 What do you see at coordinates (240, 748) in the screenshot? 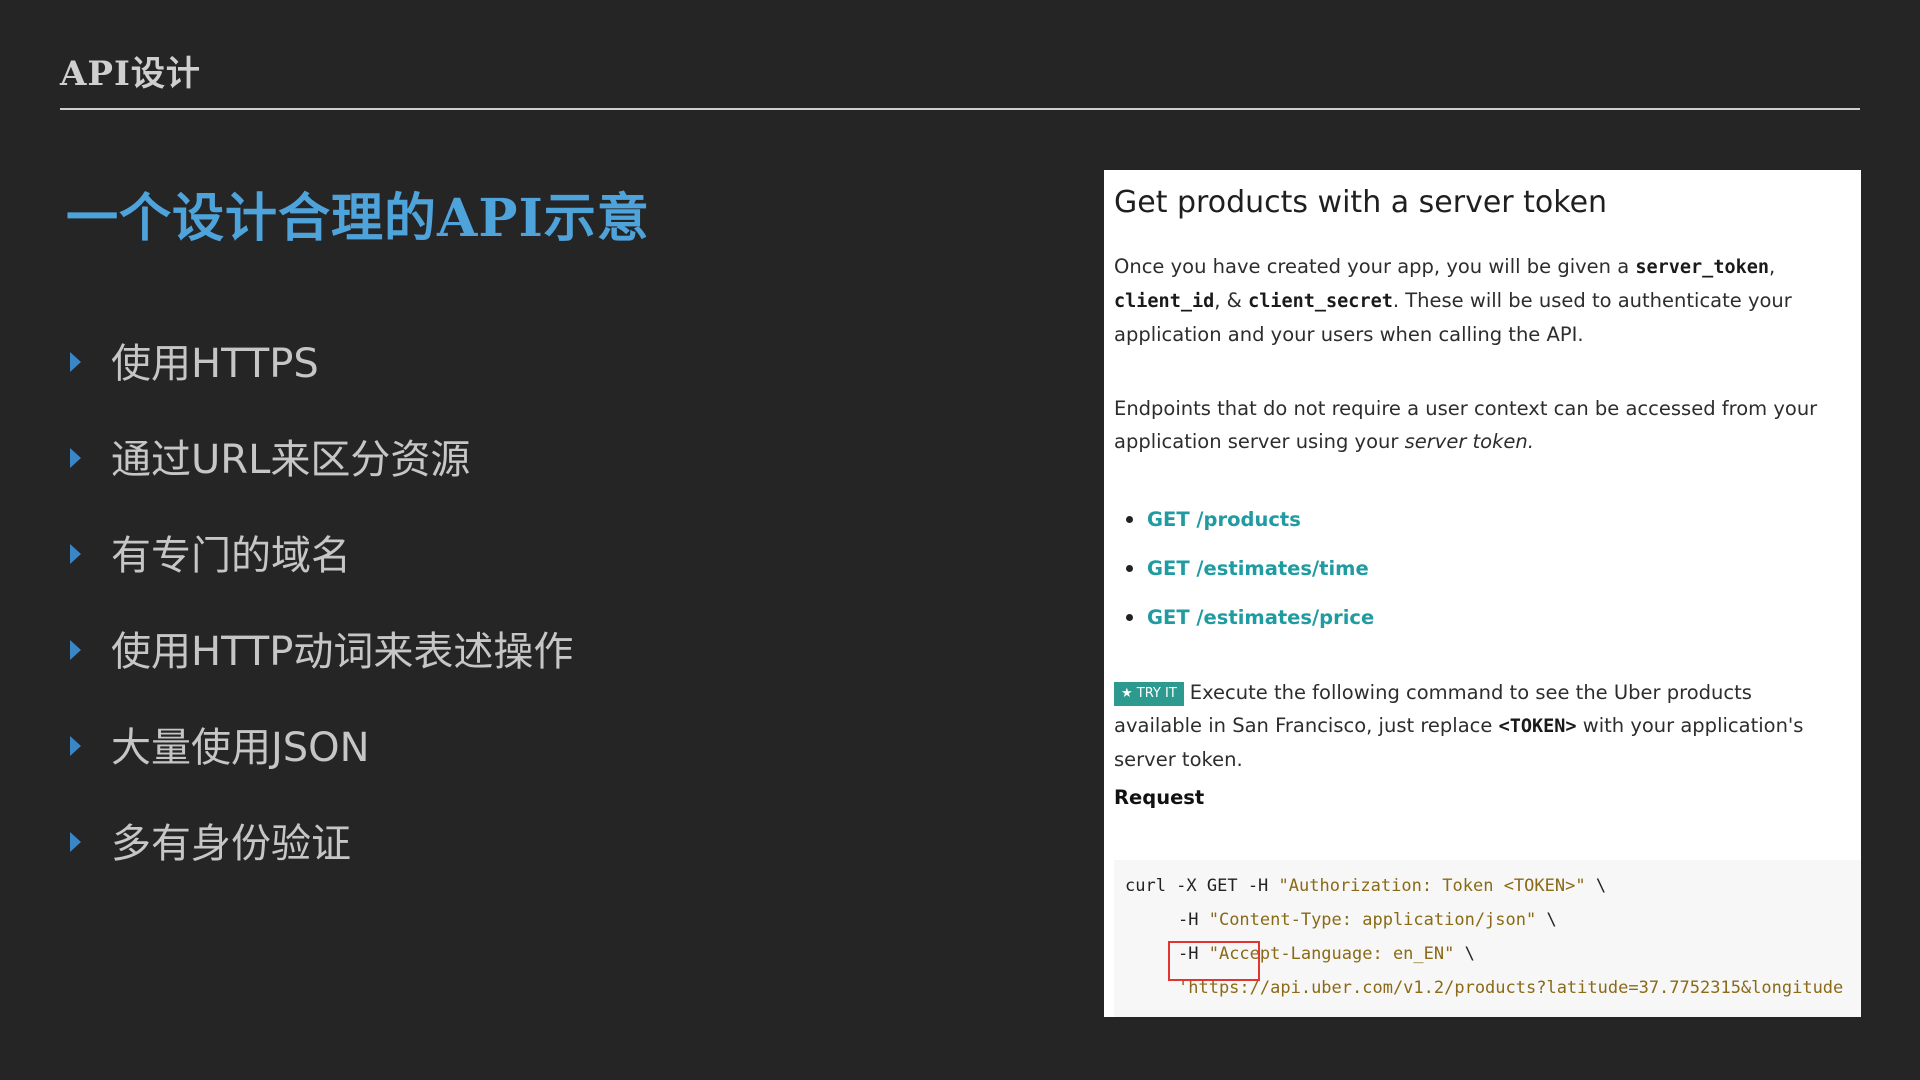
I see `bullet-text: 大量使用JSON` at bounding box center [240, 748].